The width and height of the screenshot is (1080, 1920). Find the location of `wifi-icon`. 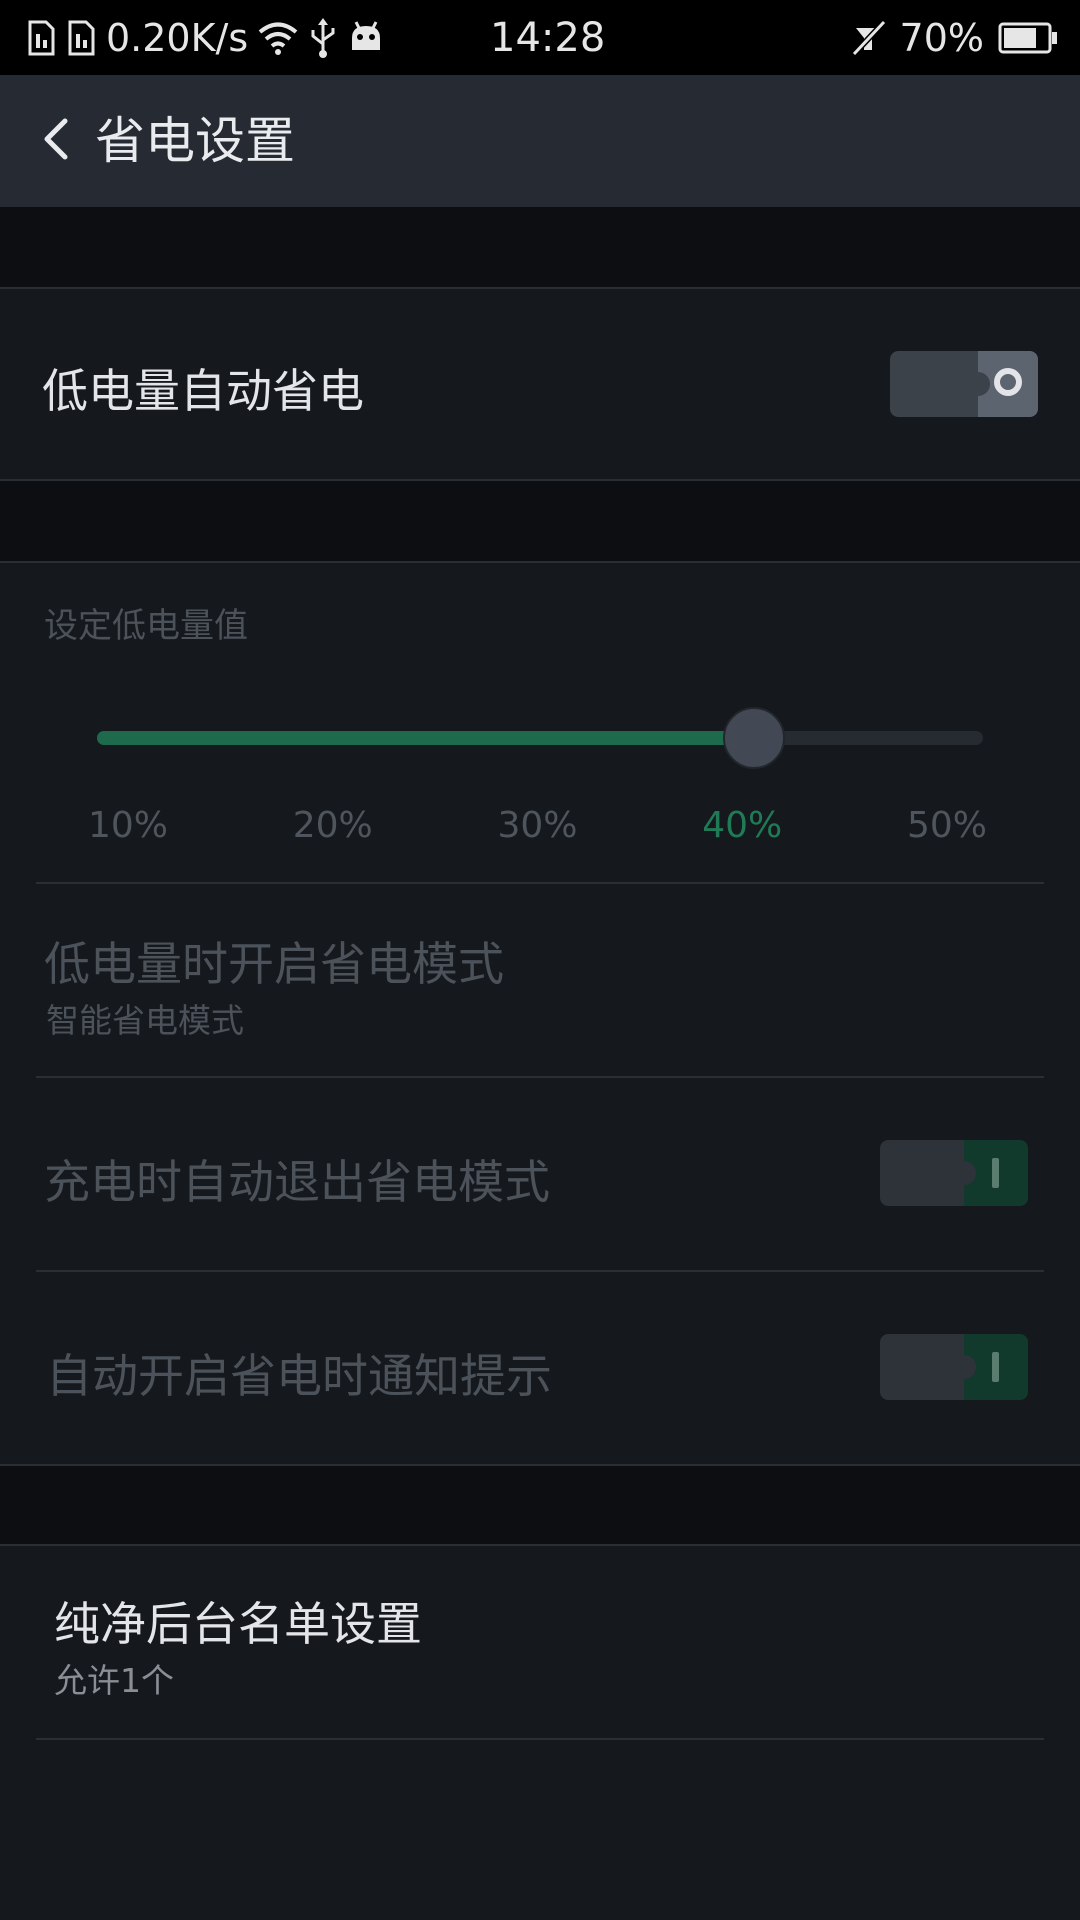

wifi-icon is located at coordinates (278, 38).